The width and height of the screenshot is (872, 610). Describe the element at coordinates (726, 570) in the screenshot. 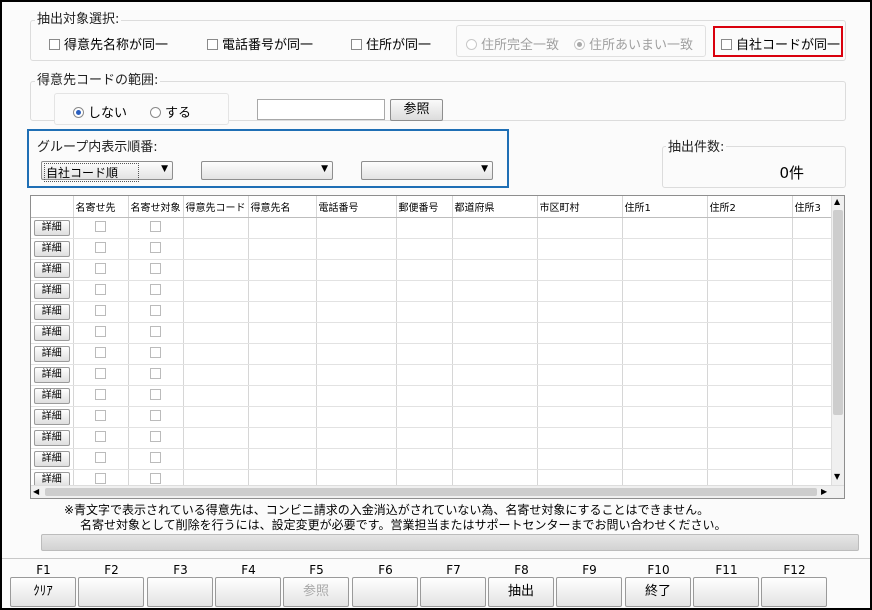

I see `function-key-label-f11: F11` at that location.